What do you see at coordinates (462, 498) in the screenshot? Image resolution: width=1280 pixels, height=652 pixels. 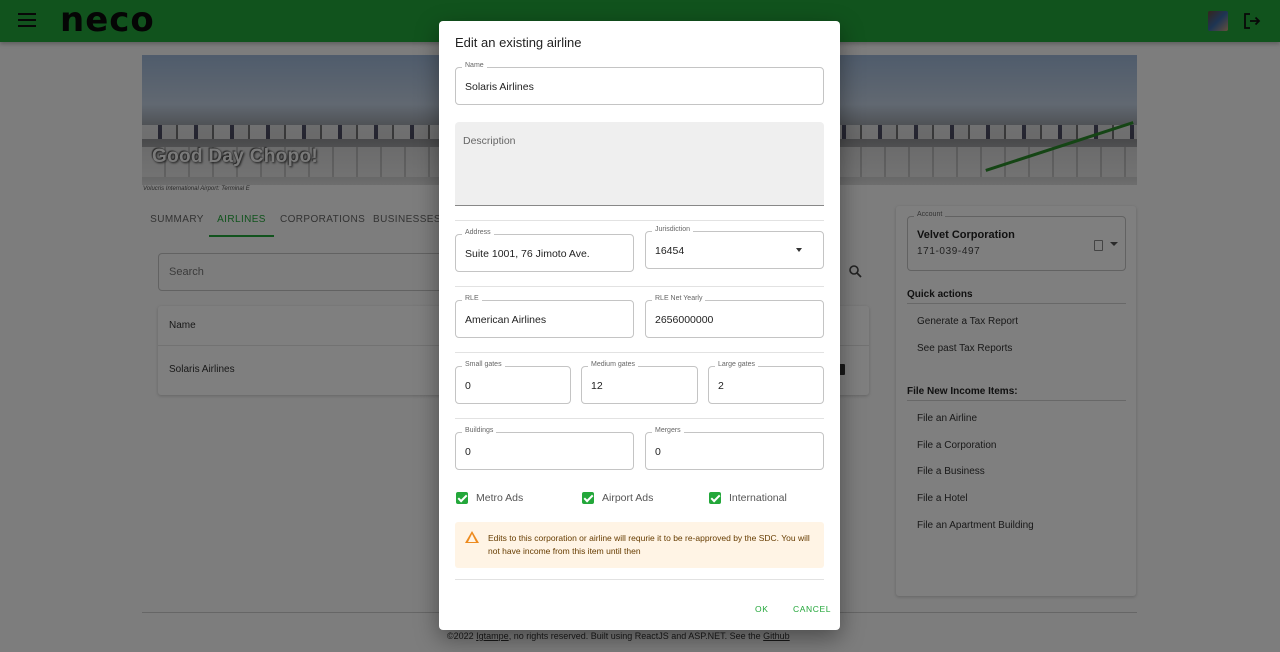 I see `metro-ads-checkbox` at bounding box center [462, 498].